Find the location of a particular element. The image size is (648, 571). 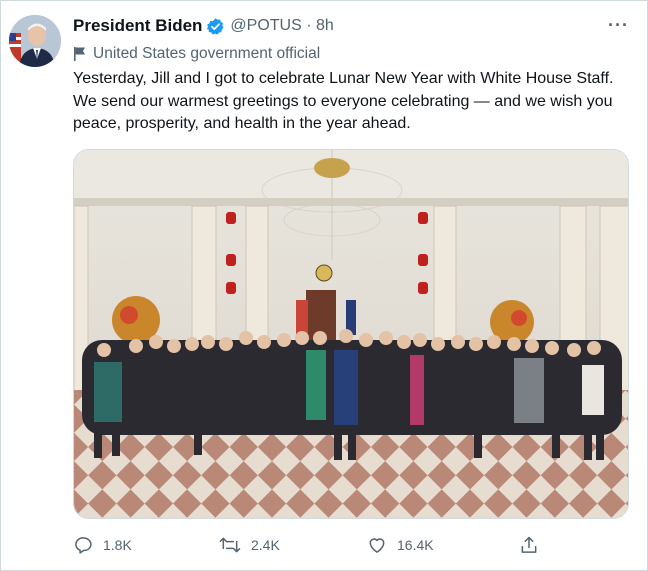

reply-count: 1.8K is located at coordinates (117, 545).